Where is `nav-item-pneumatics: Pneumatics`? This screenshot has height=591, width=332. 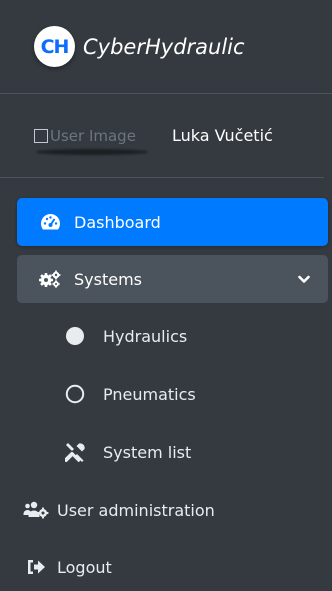
nav-item-pneumatics: Pneumatics is located at coordinates (196, 394).